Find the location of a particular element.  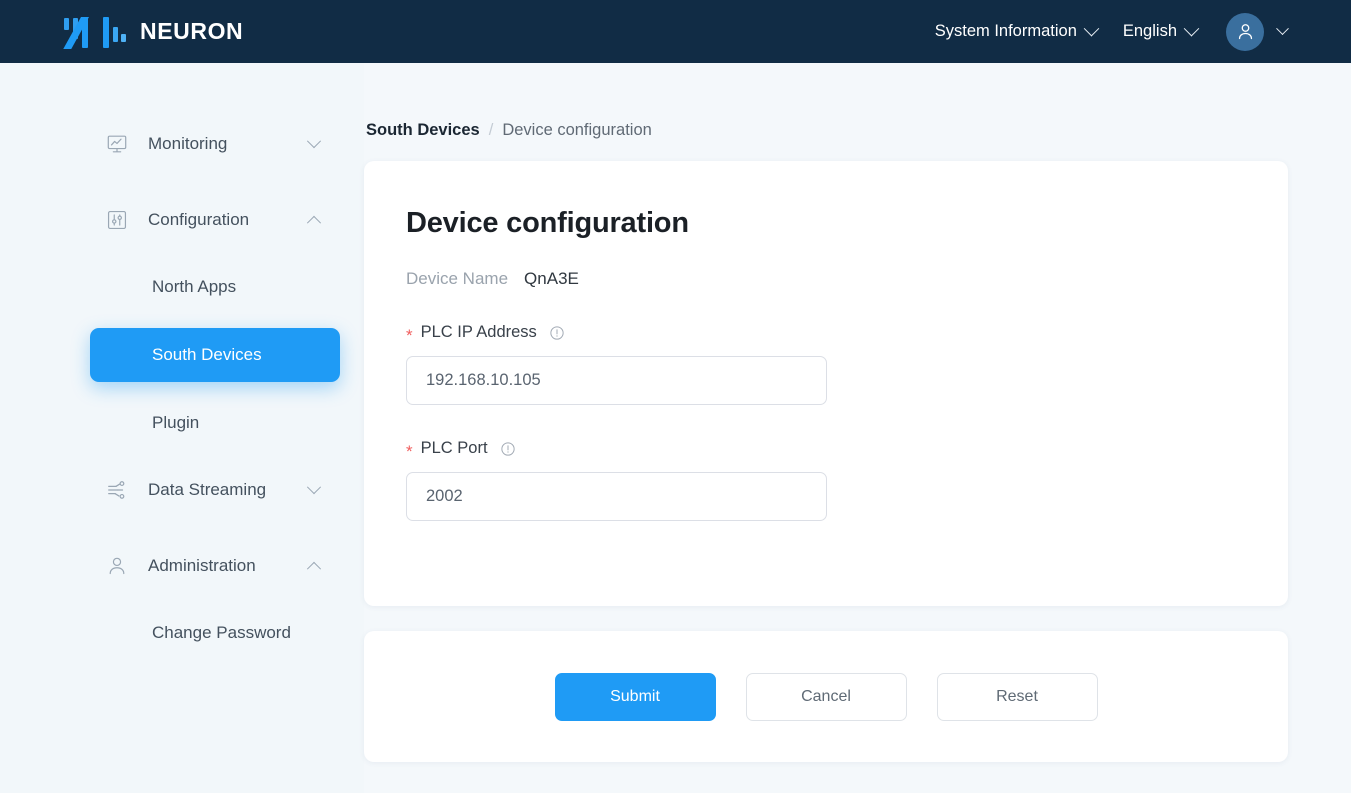

system-information-label: System Information is located at coordinates (1005, 31).